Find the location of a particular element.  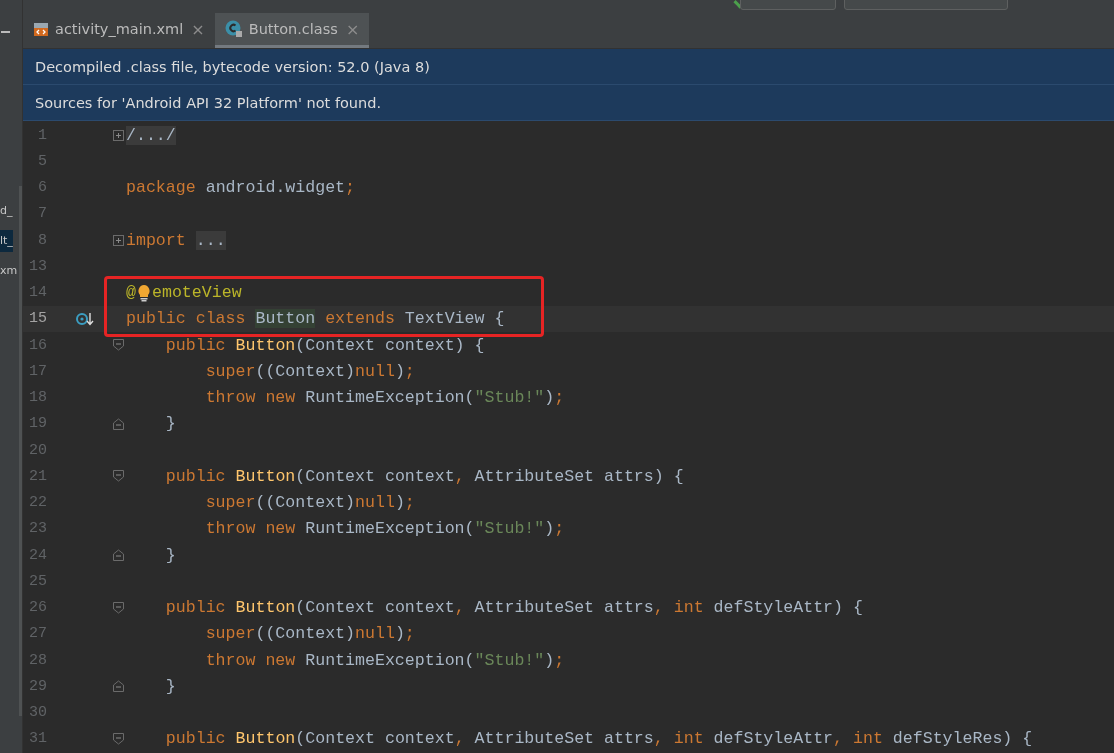

code-text: defStyleAttr) { is located at coordinates (788, 608).